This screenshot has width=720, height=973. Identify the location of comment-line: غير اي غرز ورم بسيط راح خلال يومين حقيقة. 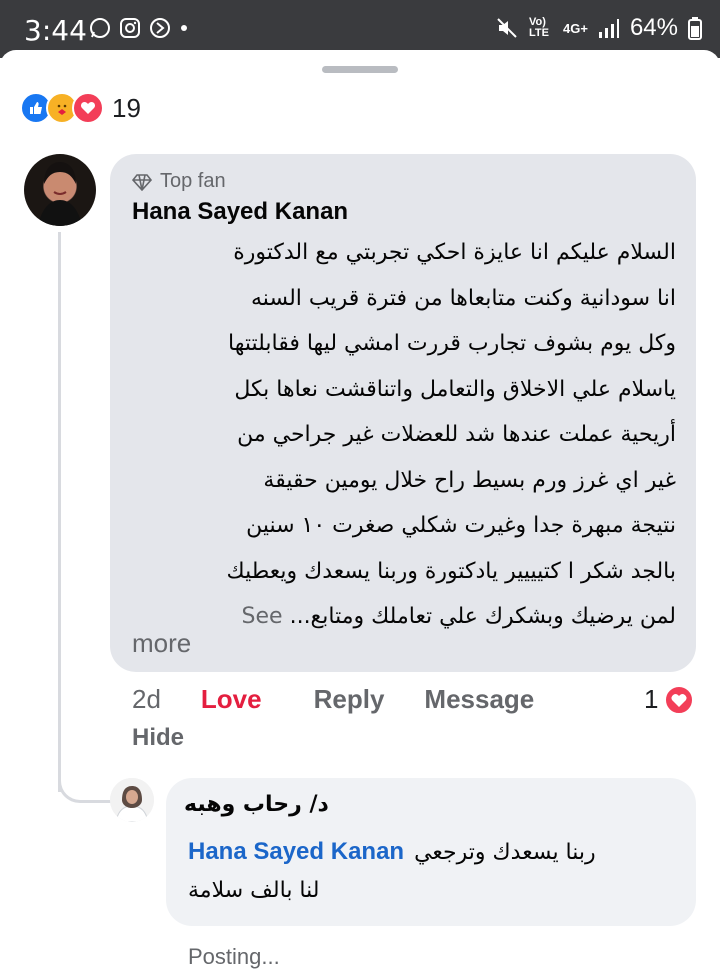
(469, 480).